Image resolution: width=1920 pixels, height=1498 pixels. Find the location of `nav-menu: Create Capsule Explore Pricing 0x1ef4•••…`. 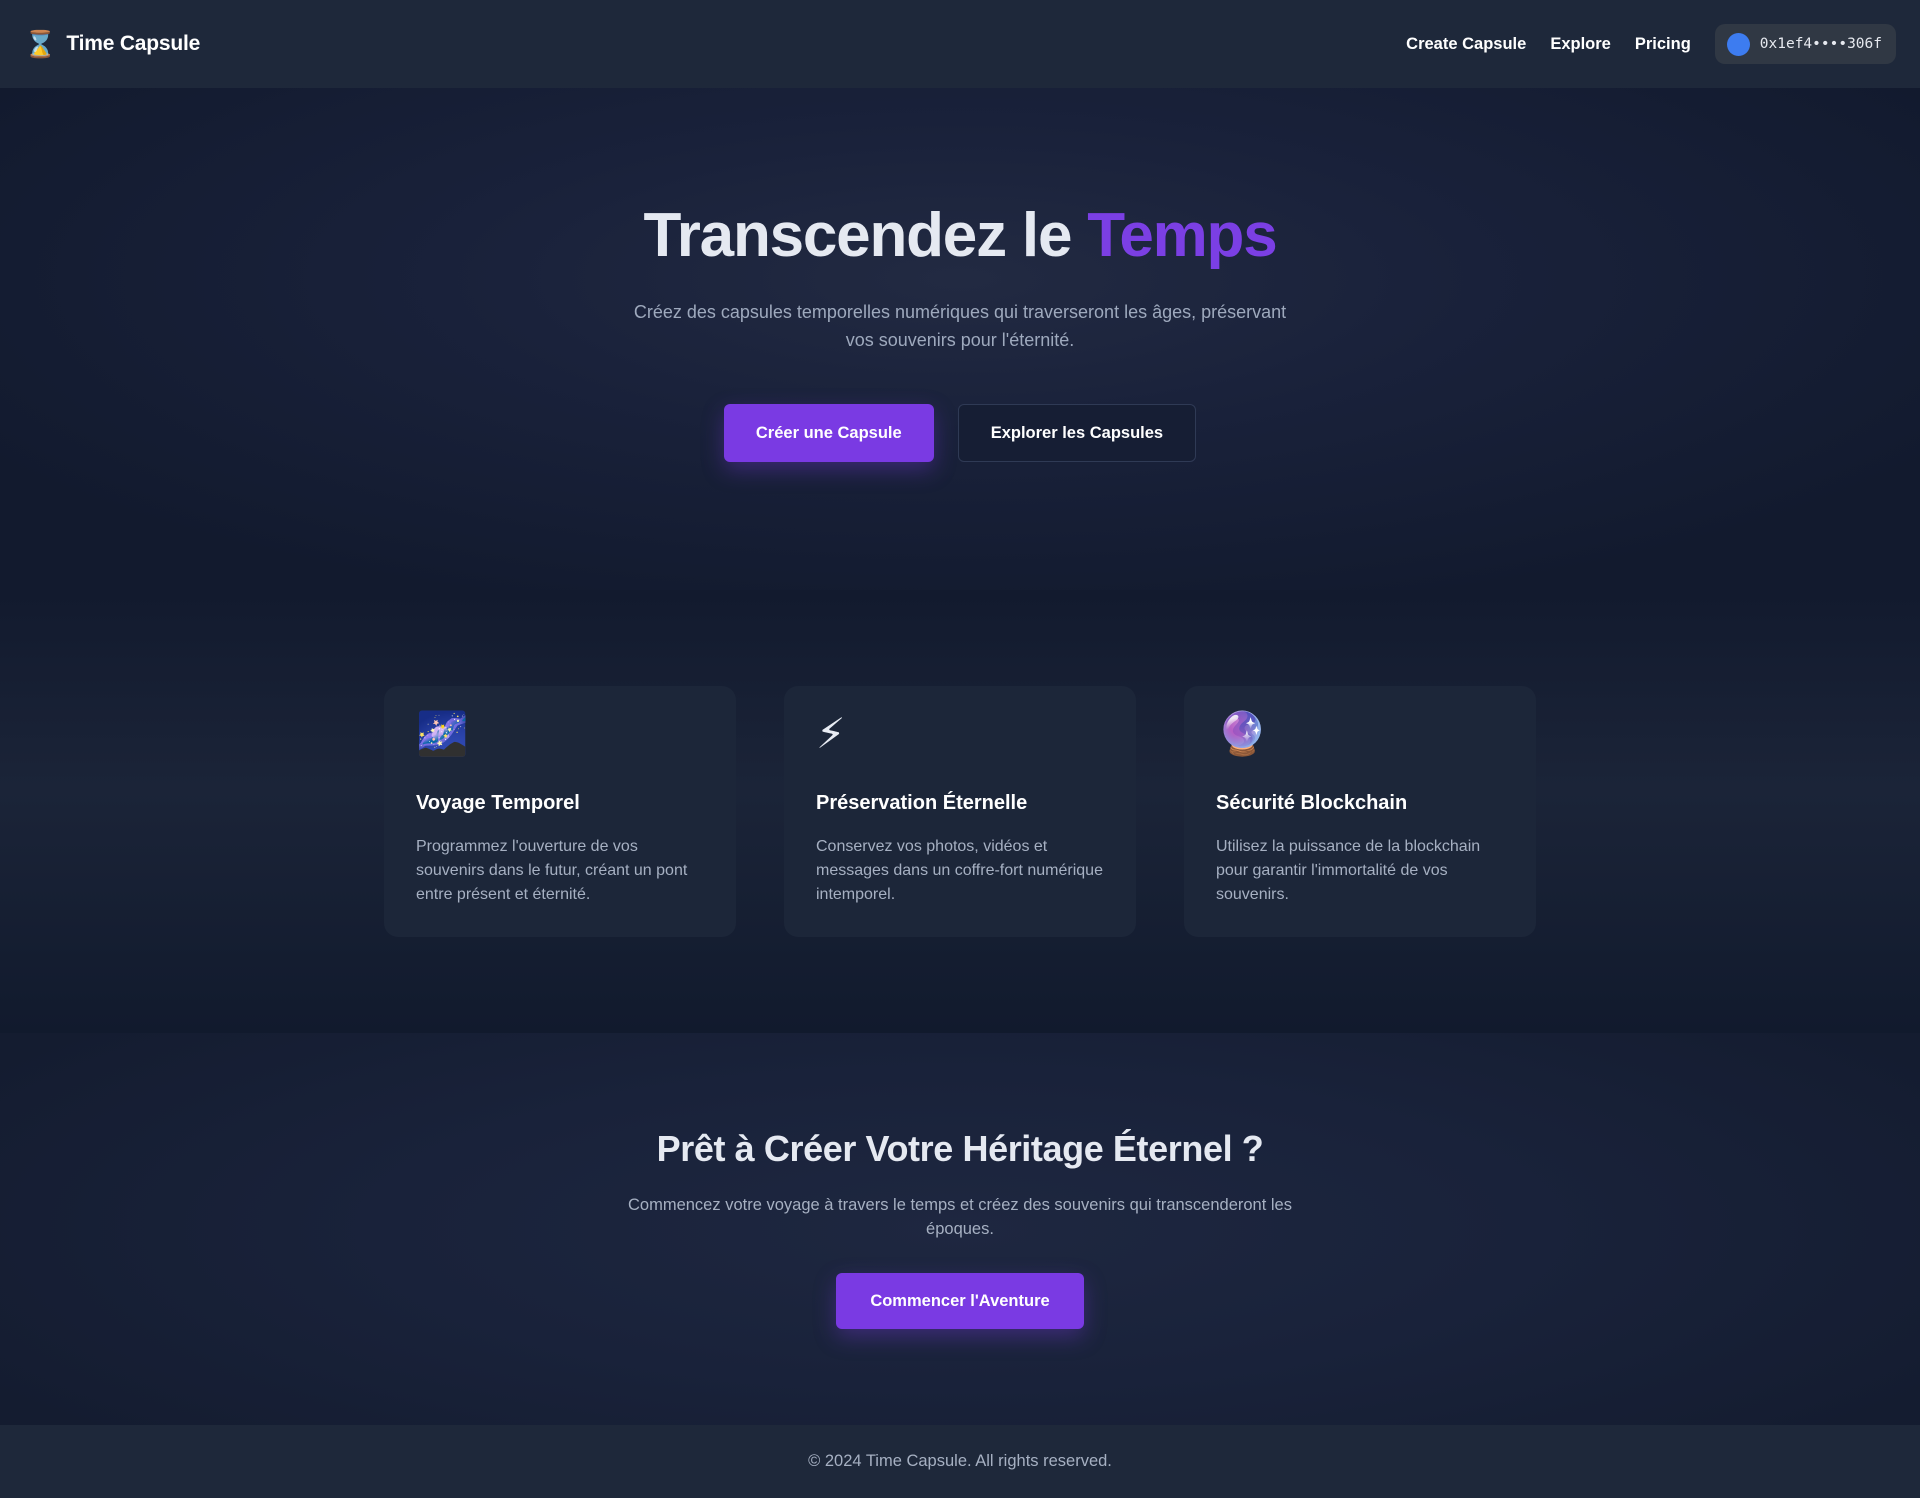

nav-menu: Create Capsule Explore Pricing 0x1ef4•••… is located at coordinates (1639, 44).